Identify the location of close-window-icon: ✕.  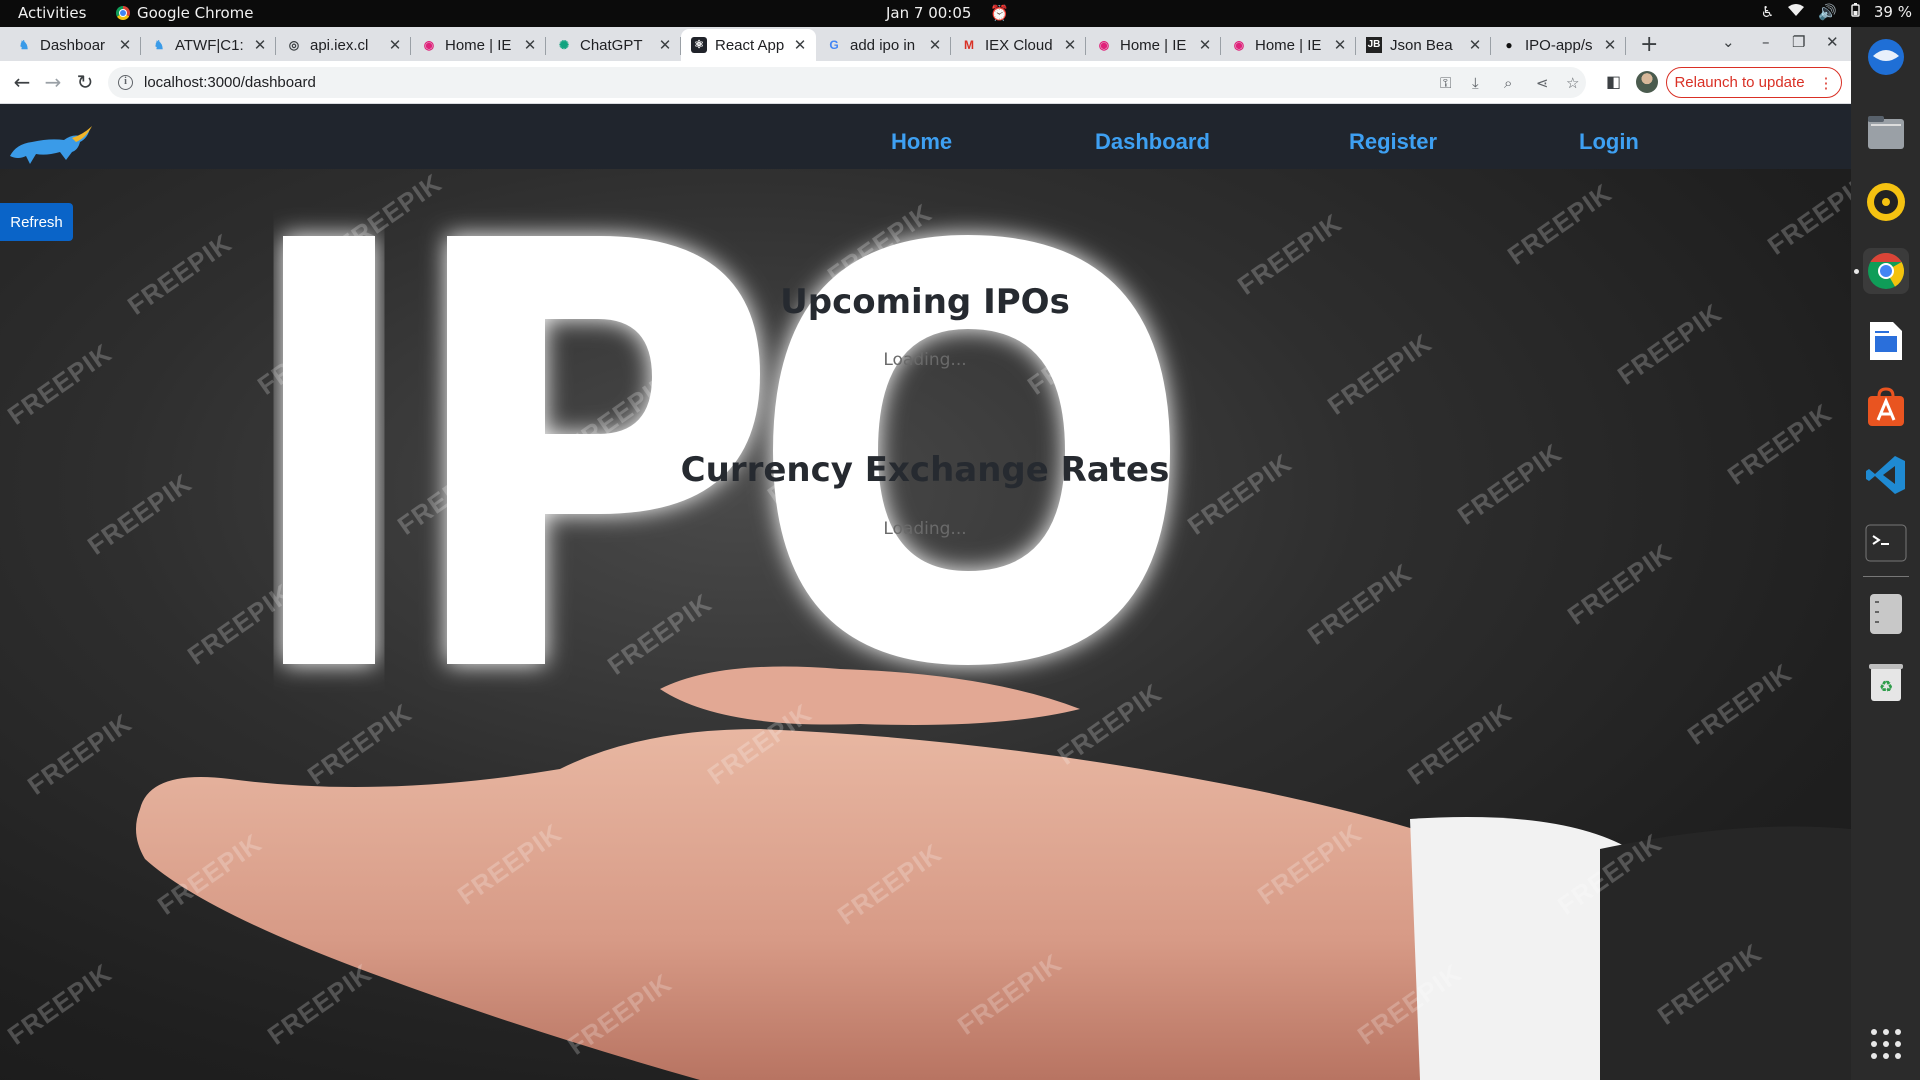
(1832, 42).